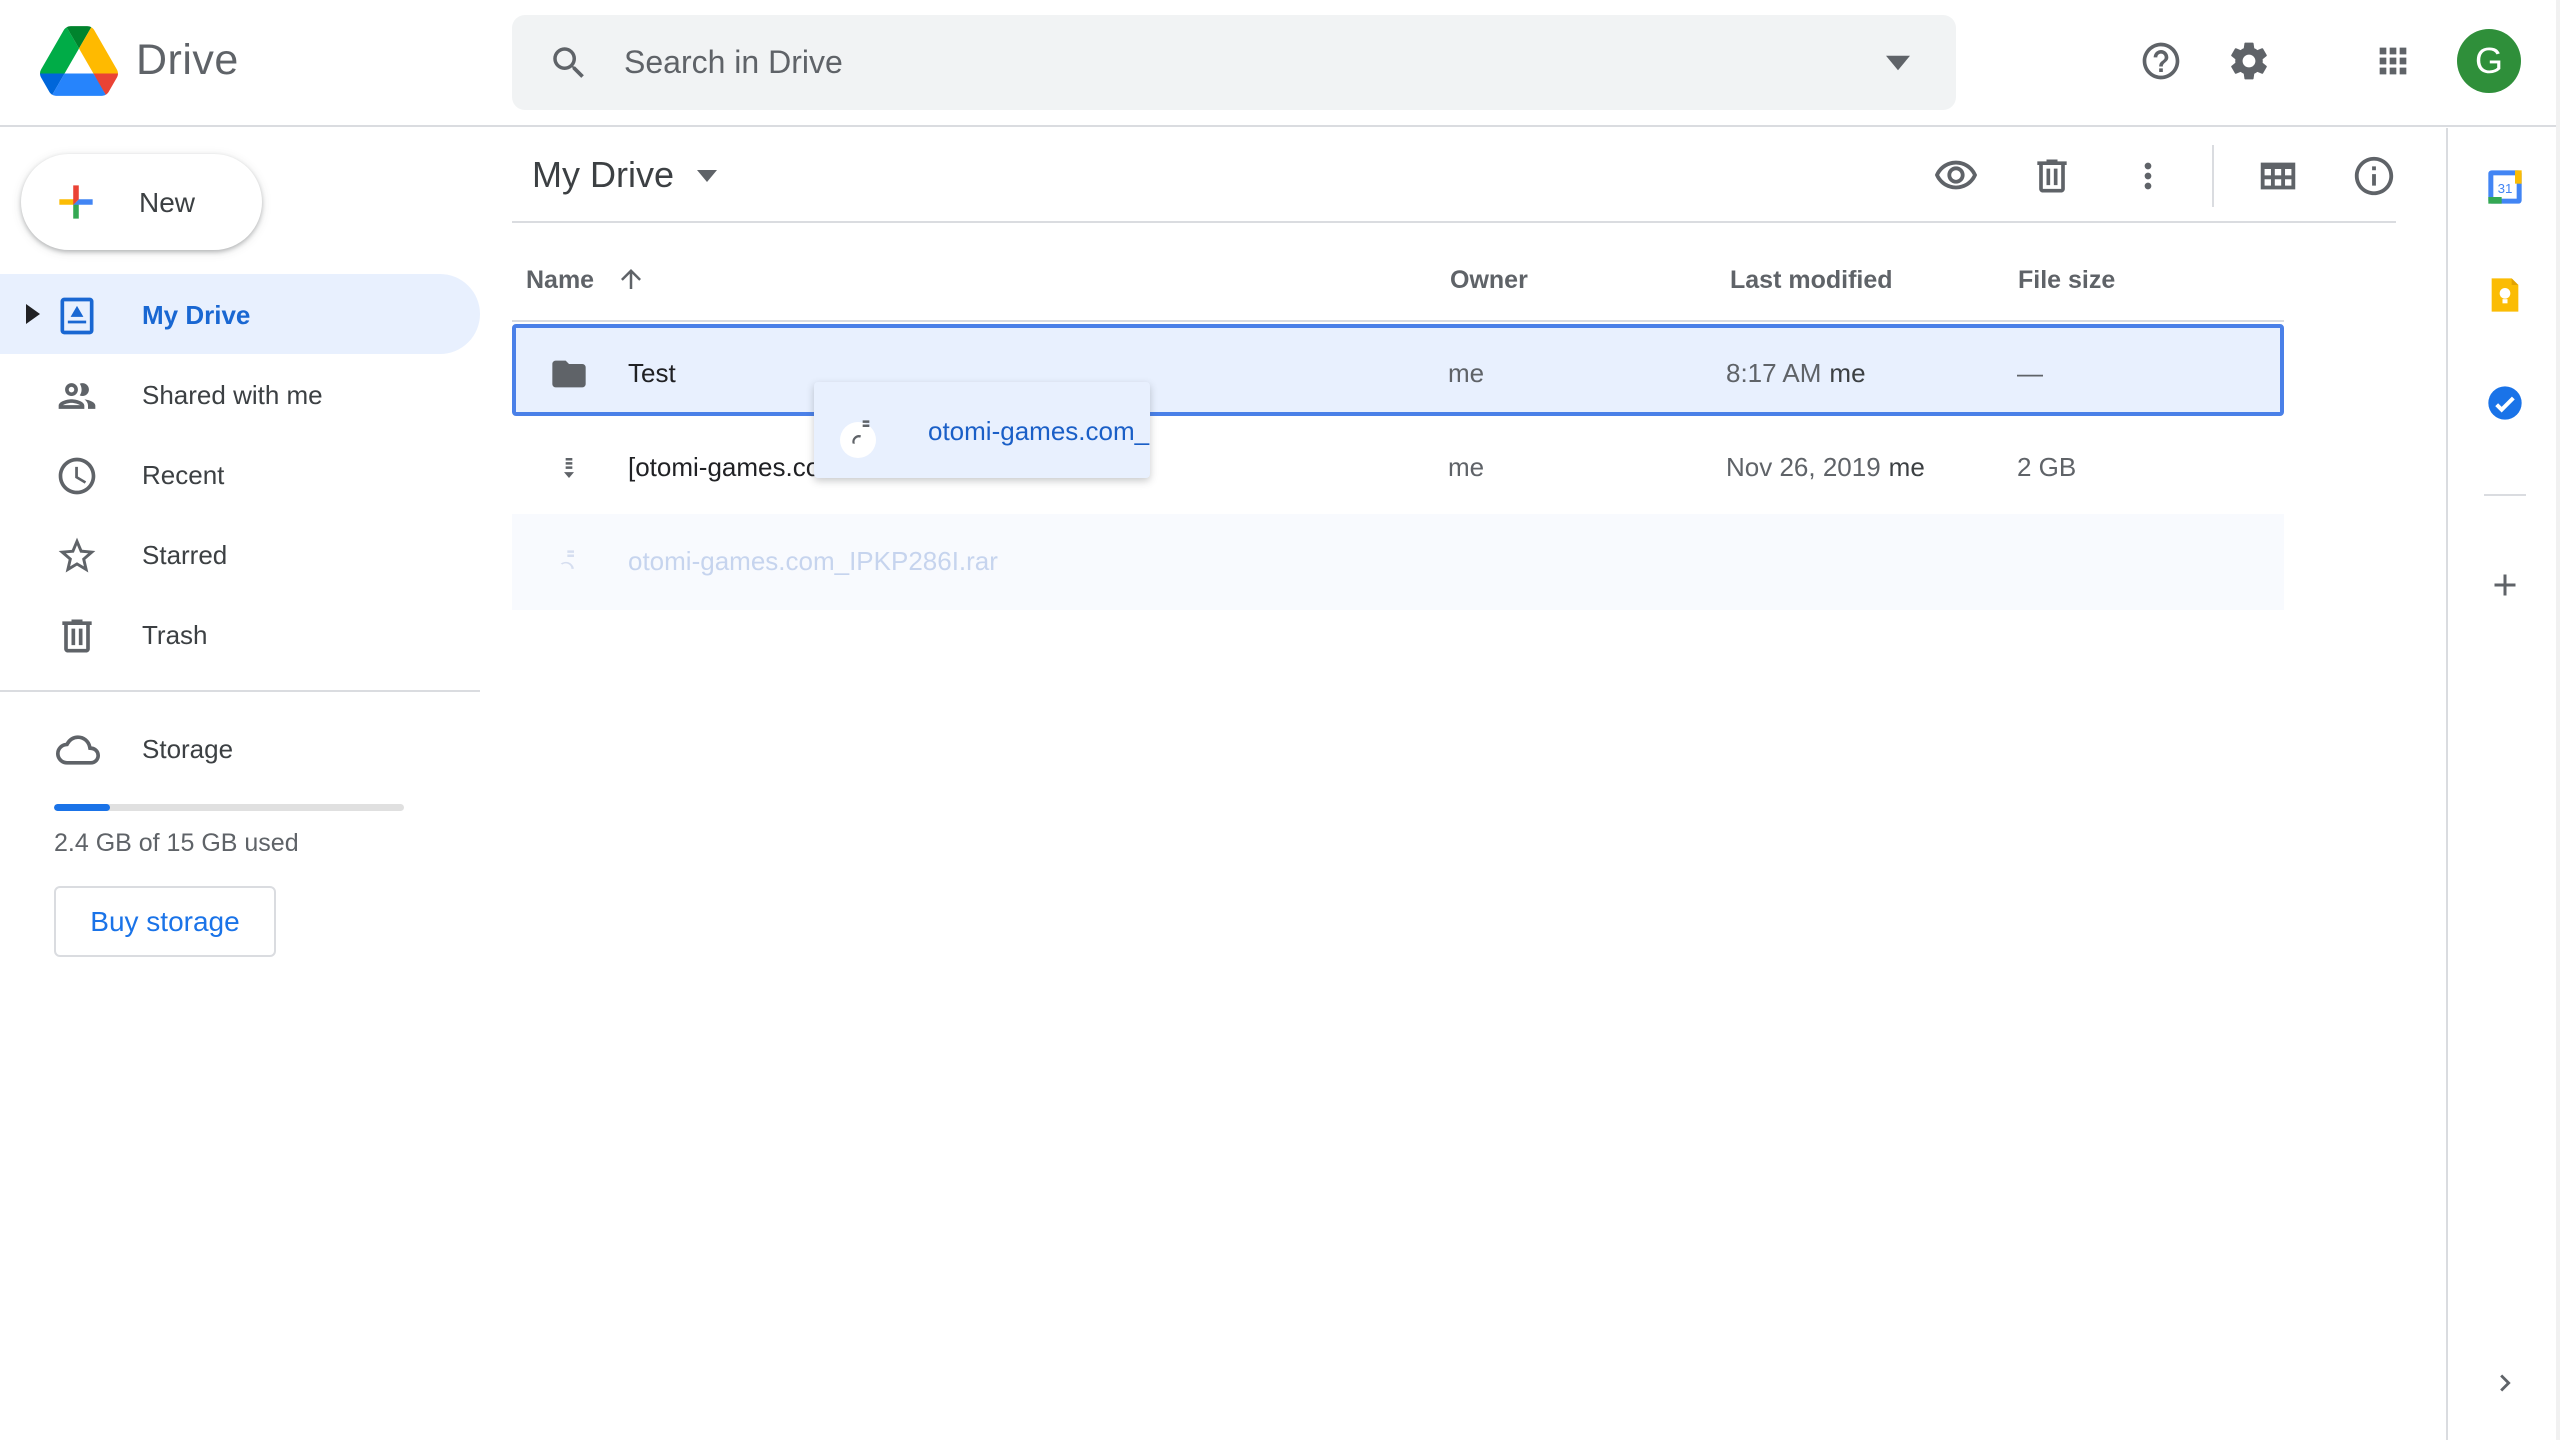 This screenshot has height=1440, width=2560. What do you see at coordinates (1398, 370) in the screenshot?
I see `table-row: Test me 8:17 AM me —` at bounding box center [1398, 370].